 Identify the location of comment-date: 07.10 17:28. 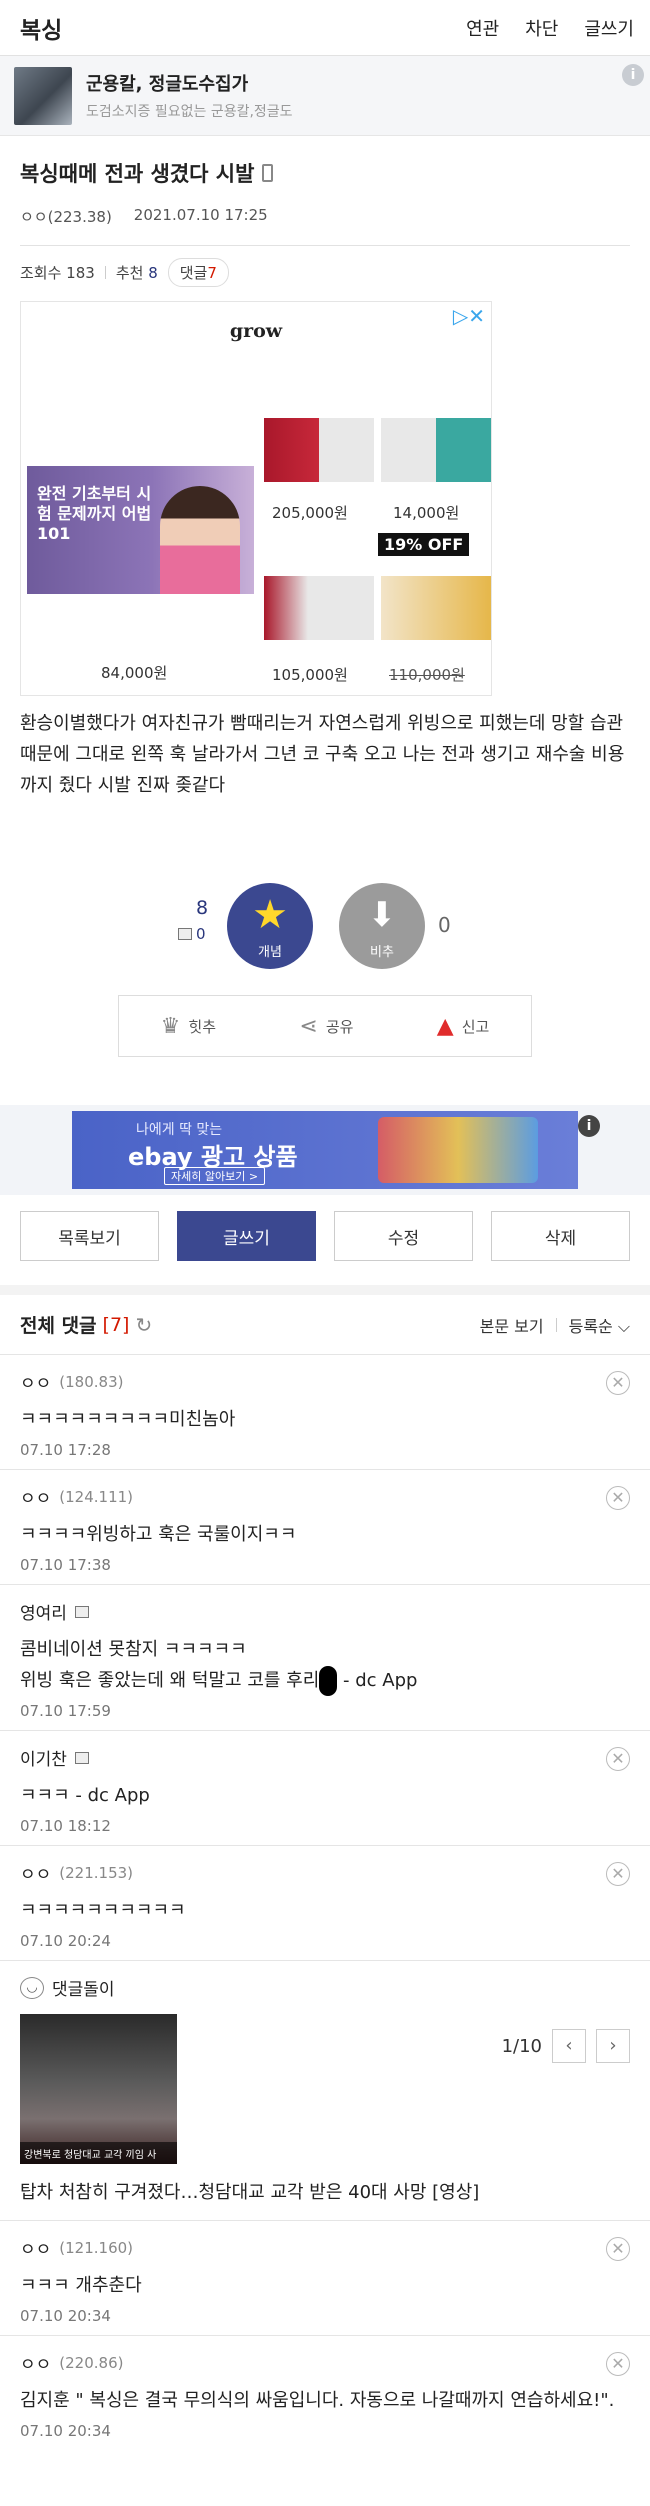
(65, 1450).